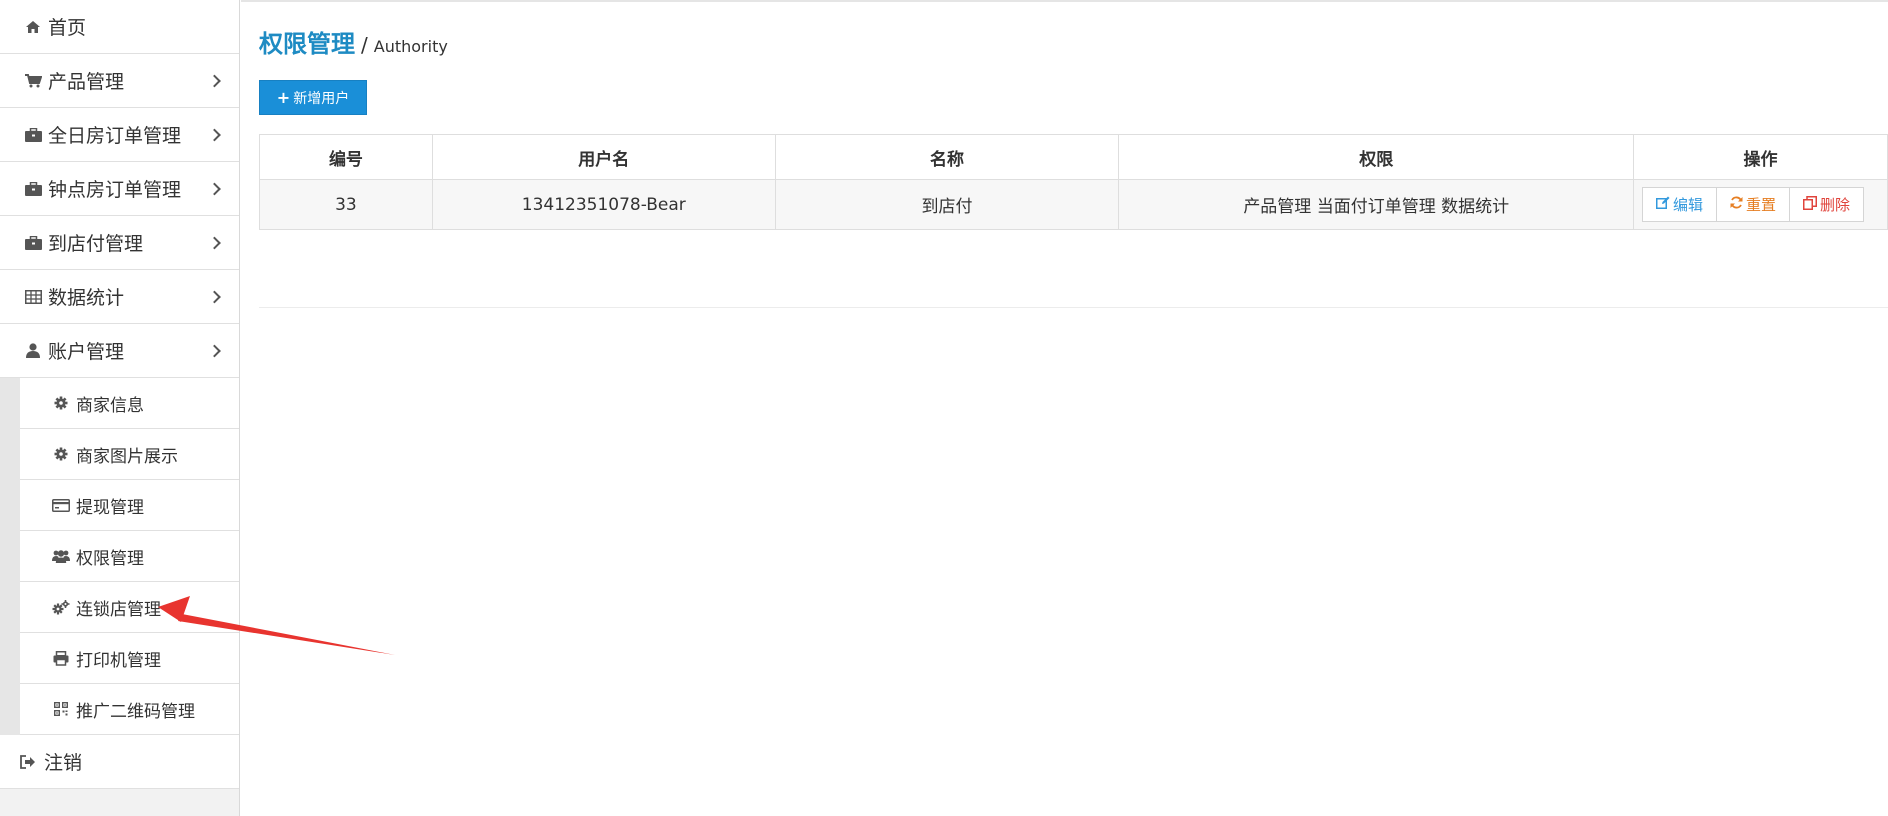  What do you see at coordinates (110, 507) in the screenshot?
I see `submenu-item-label: 提现管理` at bounding box center [110, 507].